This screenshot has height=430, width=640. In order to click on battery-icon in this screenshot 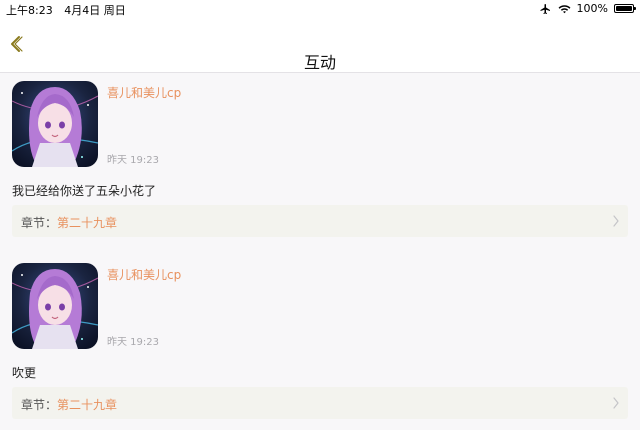, I will do `click(625, 8)`.